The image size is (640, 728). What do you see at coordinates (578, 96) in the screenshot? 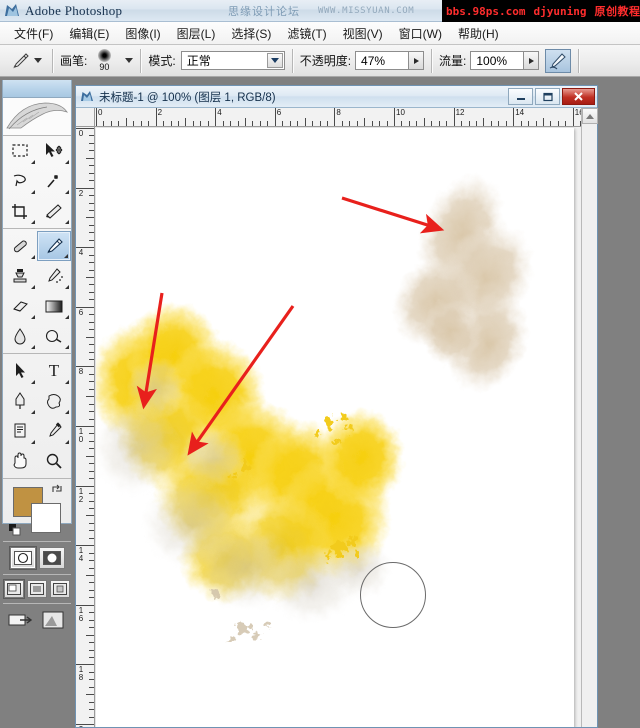
I see `close-button` at bounding box center [578, 96].